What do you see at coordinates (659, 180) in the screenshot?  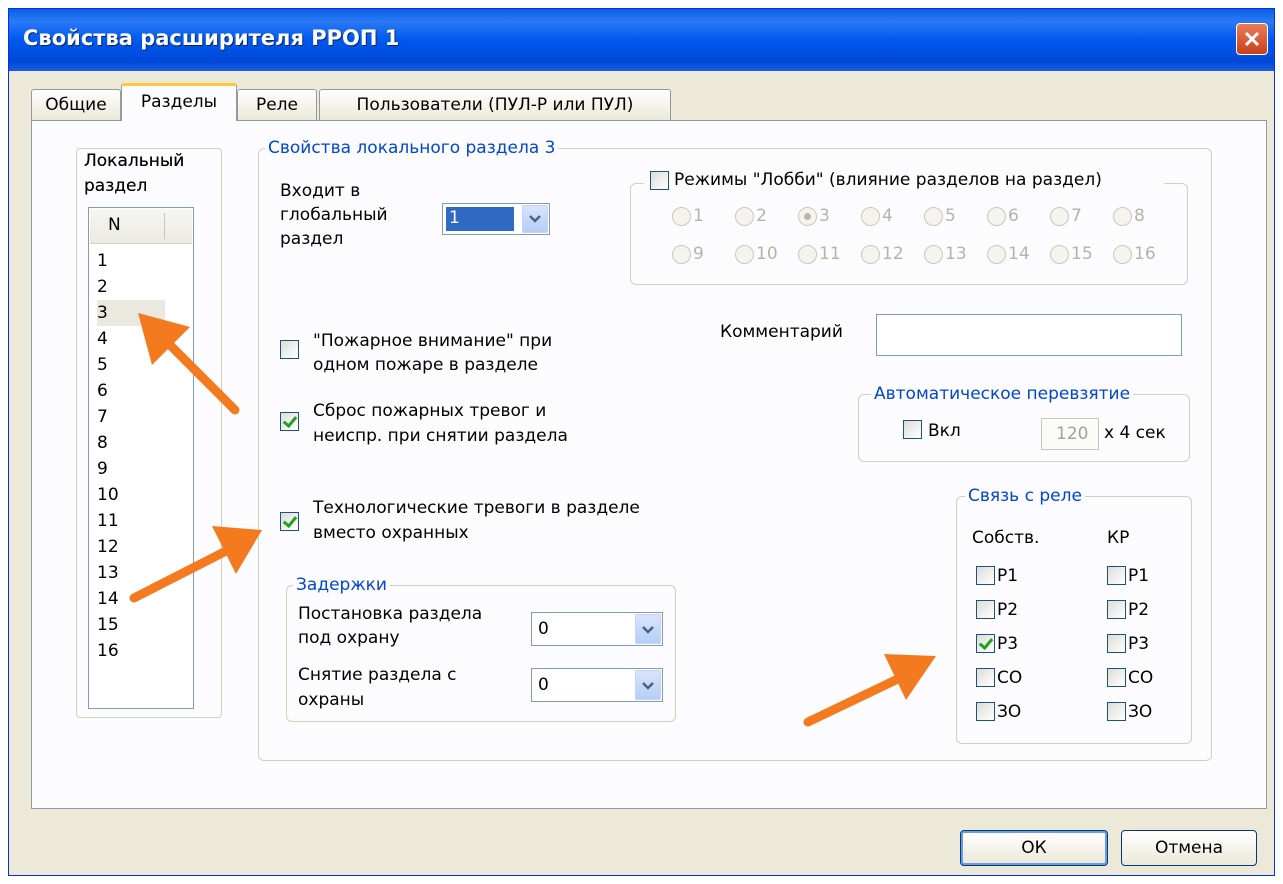 I see `lobby-checkbox` at bounding box center [659, 180].